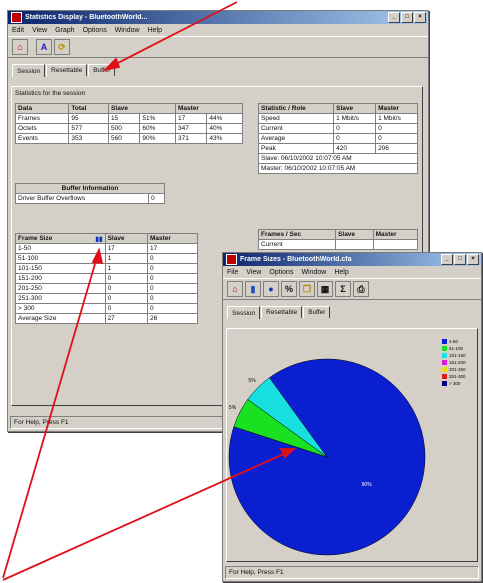 This screenshot has width=483, height=583. I want to click on legend-label: 201-250, so click(457, 369).